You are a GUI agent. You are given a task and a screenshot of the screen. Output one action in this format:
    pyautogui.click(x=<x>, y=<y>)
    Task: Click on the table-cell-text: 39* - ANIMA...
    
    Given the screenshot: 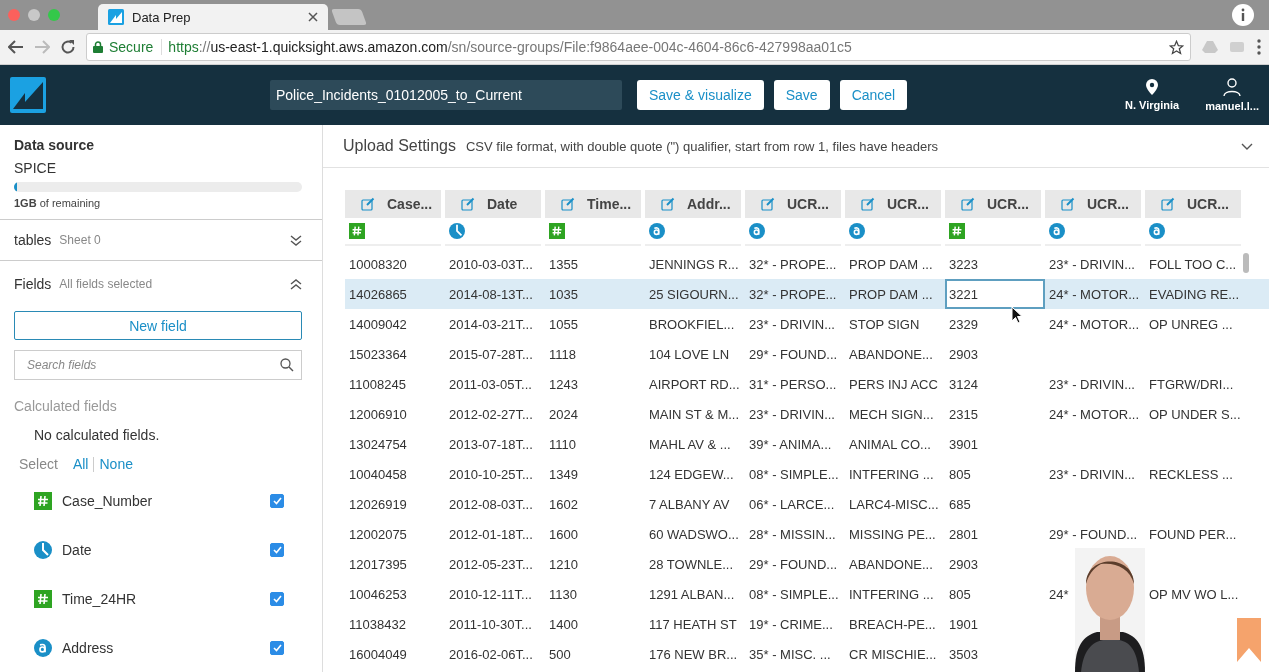 What is the action you would take?
    pyautogui.click(x=790, y=444)
    